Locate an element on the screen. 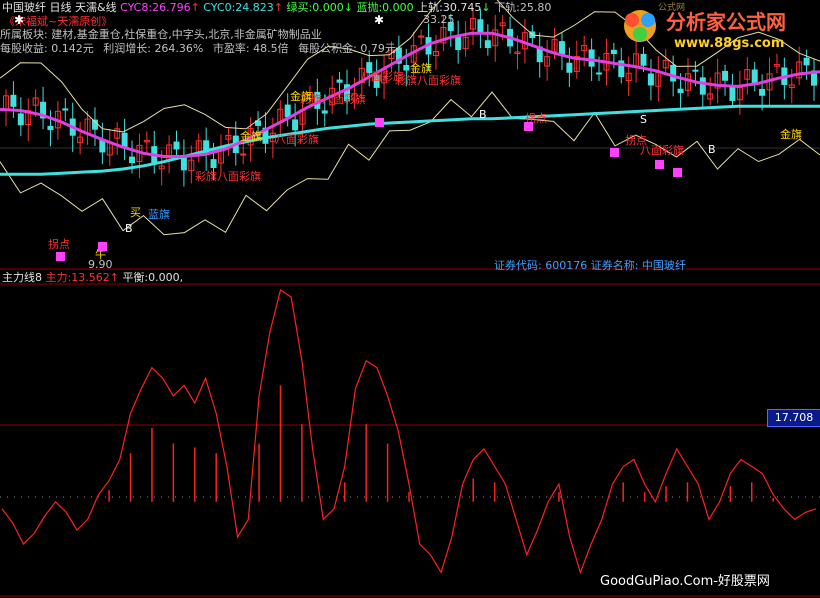 The image size is (820, 598). eps-value: 0.142元 is located at coordinates (72, 48).